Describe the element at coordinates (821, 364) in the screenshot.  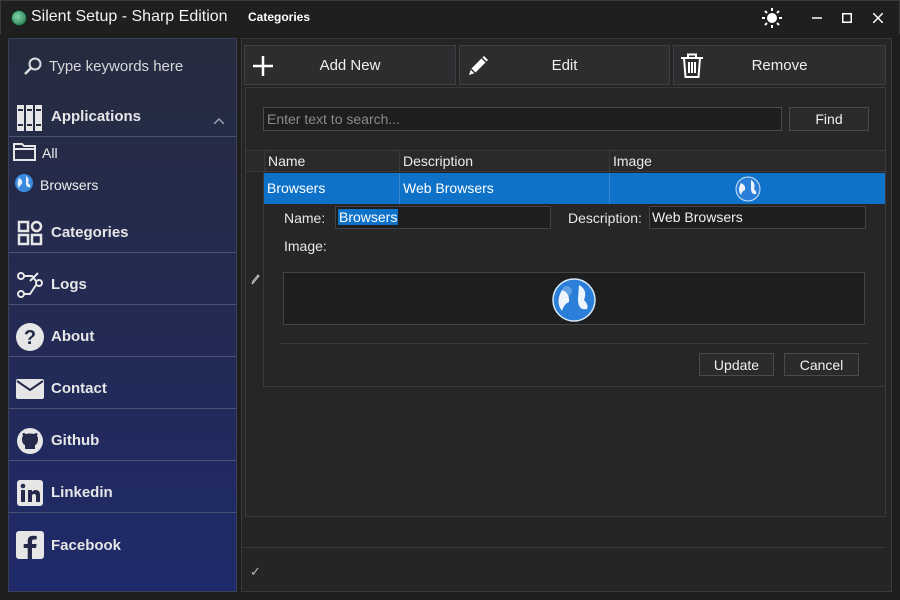
I see `cancel-button: Cancel` at that location.